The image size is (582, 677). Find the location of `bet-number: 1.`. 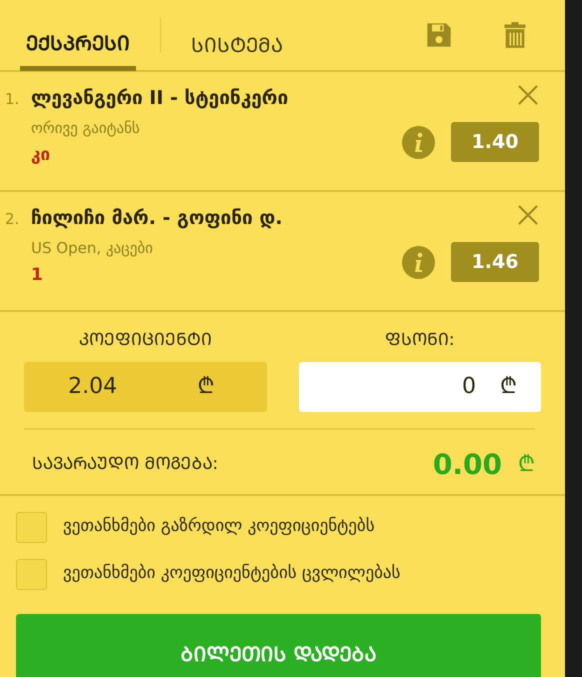

bet-number: 1. is located at coordinates (12, 99).